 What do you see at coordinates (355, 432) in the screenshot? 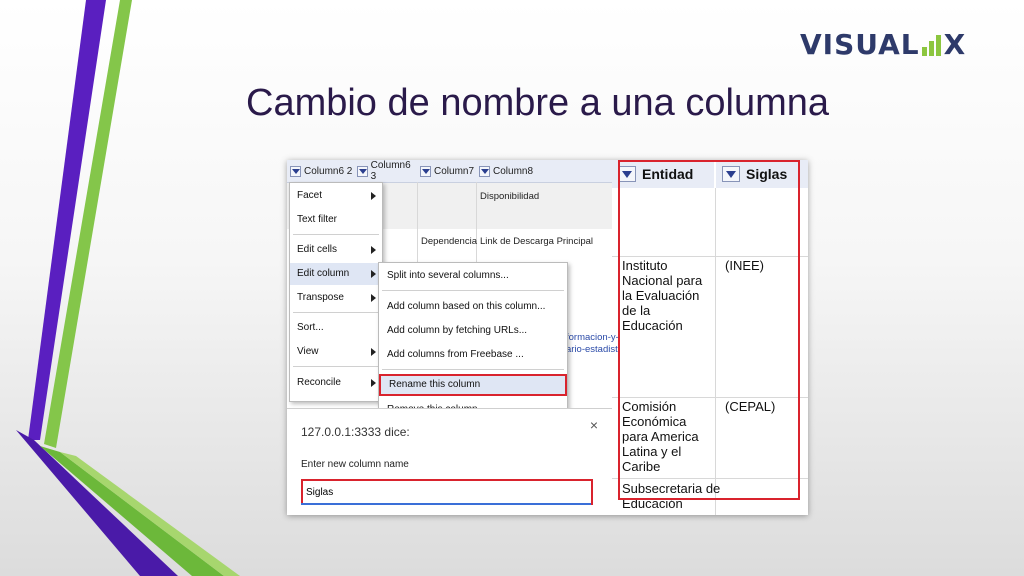
I see `dialog-title: 127.0.0.1:3333 dice:` at bounding box center [355, 432].